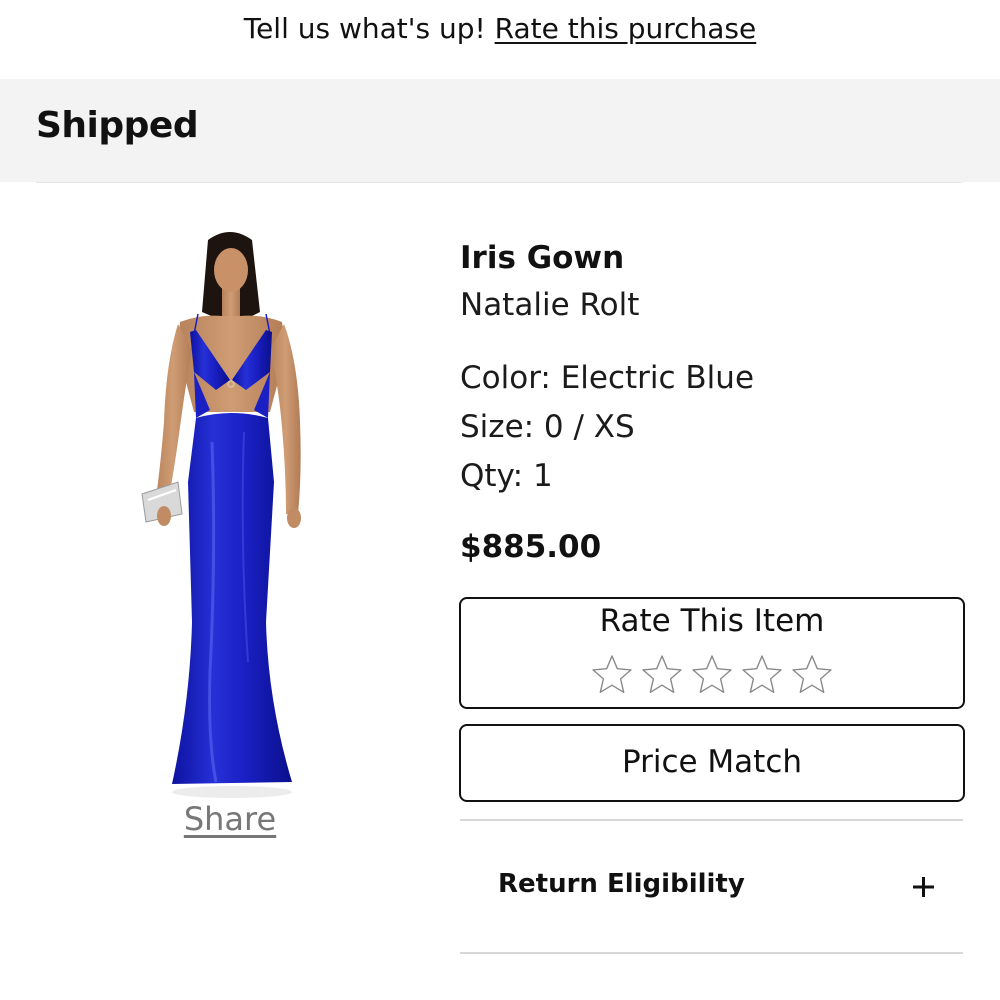 This screenshot has height=1000, width=1000. I want to click on product-image, so click(232, 512).